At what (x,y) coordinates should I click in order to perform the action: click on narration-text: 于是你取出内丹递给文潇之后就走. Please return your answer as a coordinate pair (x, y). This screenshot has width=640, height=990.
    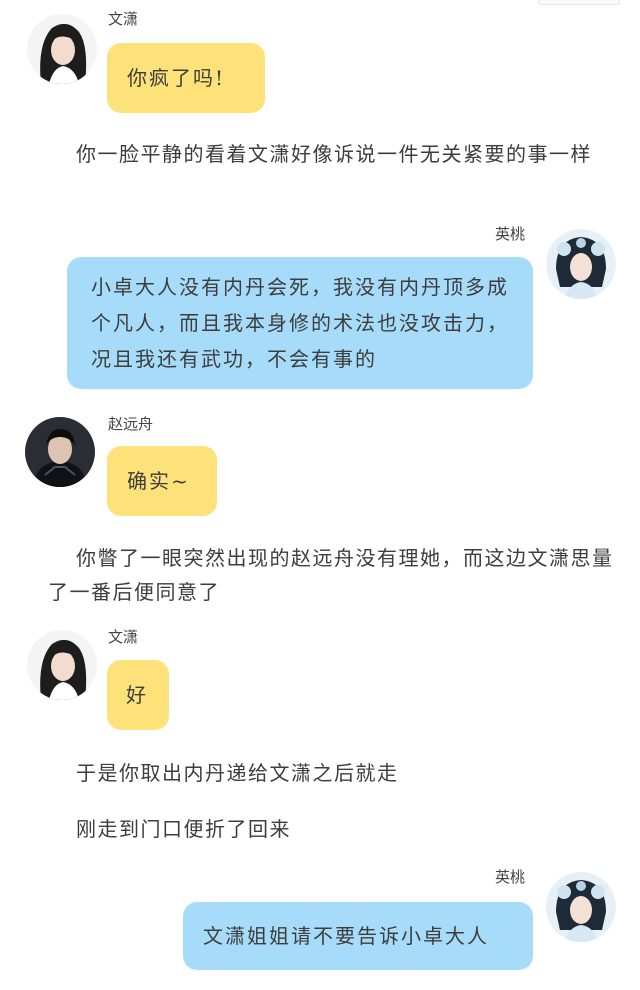
    Looking at the image, I should click on (237, 773).